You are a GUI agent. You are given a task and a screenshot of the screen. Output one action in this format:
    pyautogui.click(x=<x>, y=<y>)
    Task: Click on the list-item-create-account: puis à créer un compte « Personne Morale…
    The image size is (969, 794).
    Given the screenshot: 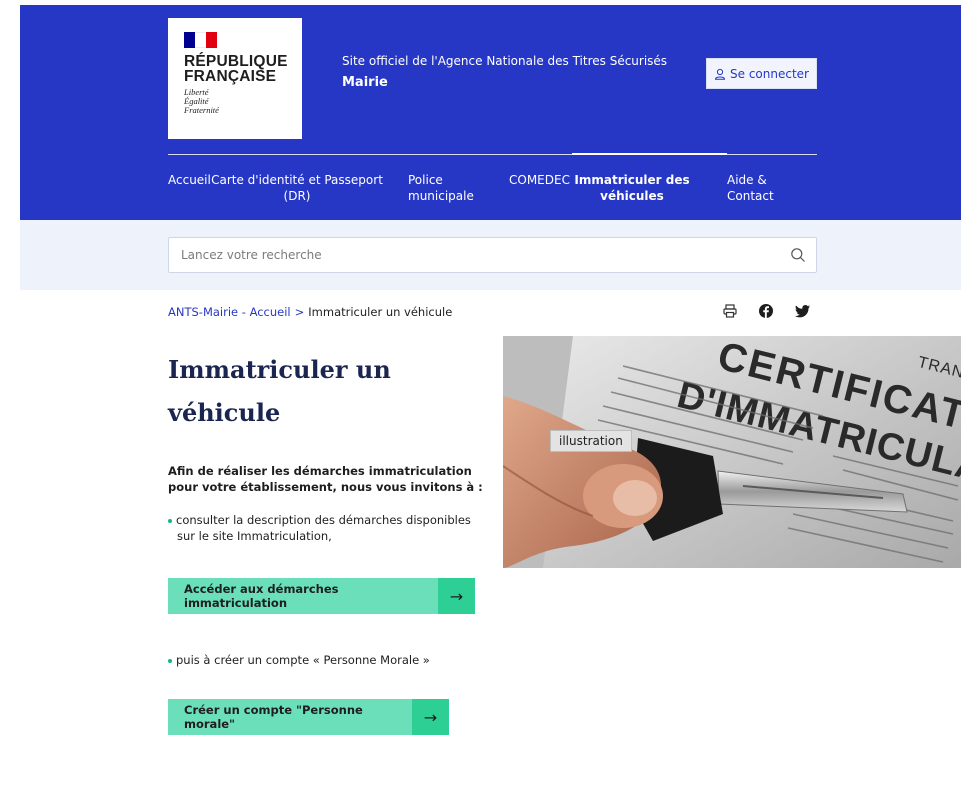 What is the action you would take?
    pyautogui.click(x=299, y=660)
    